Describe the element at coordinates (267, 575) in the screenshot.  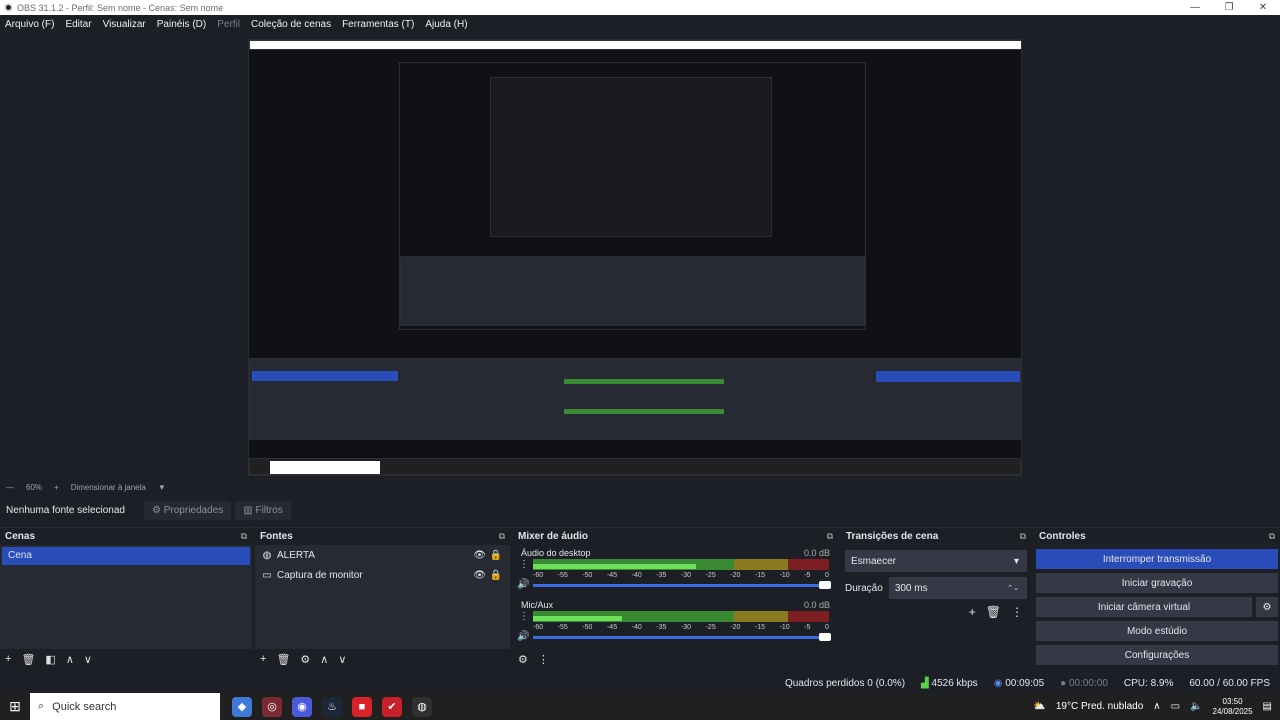
I see `monitor-icon: ▭` at that location.